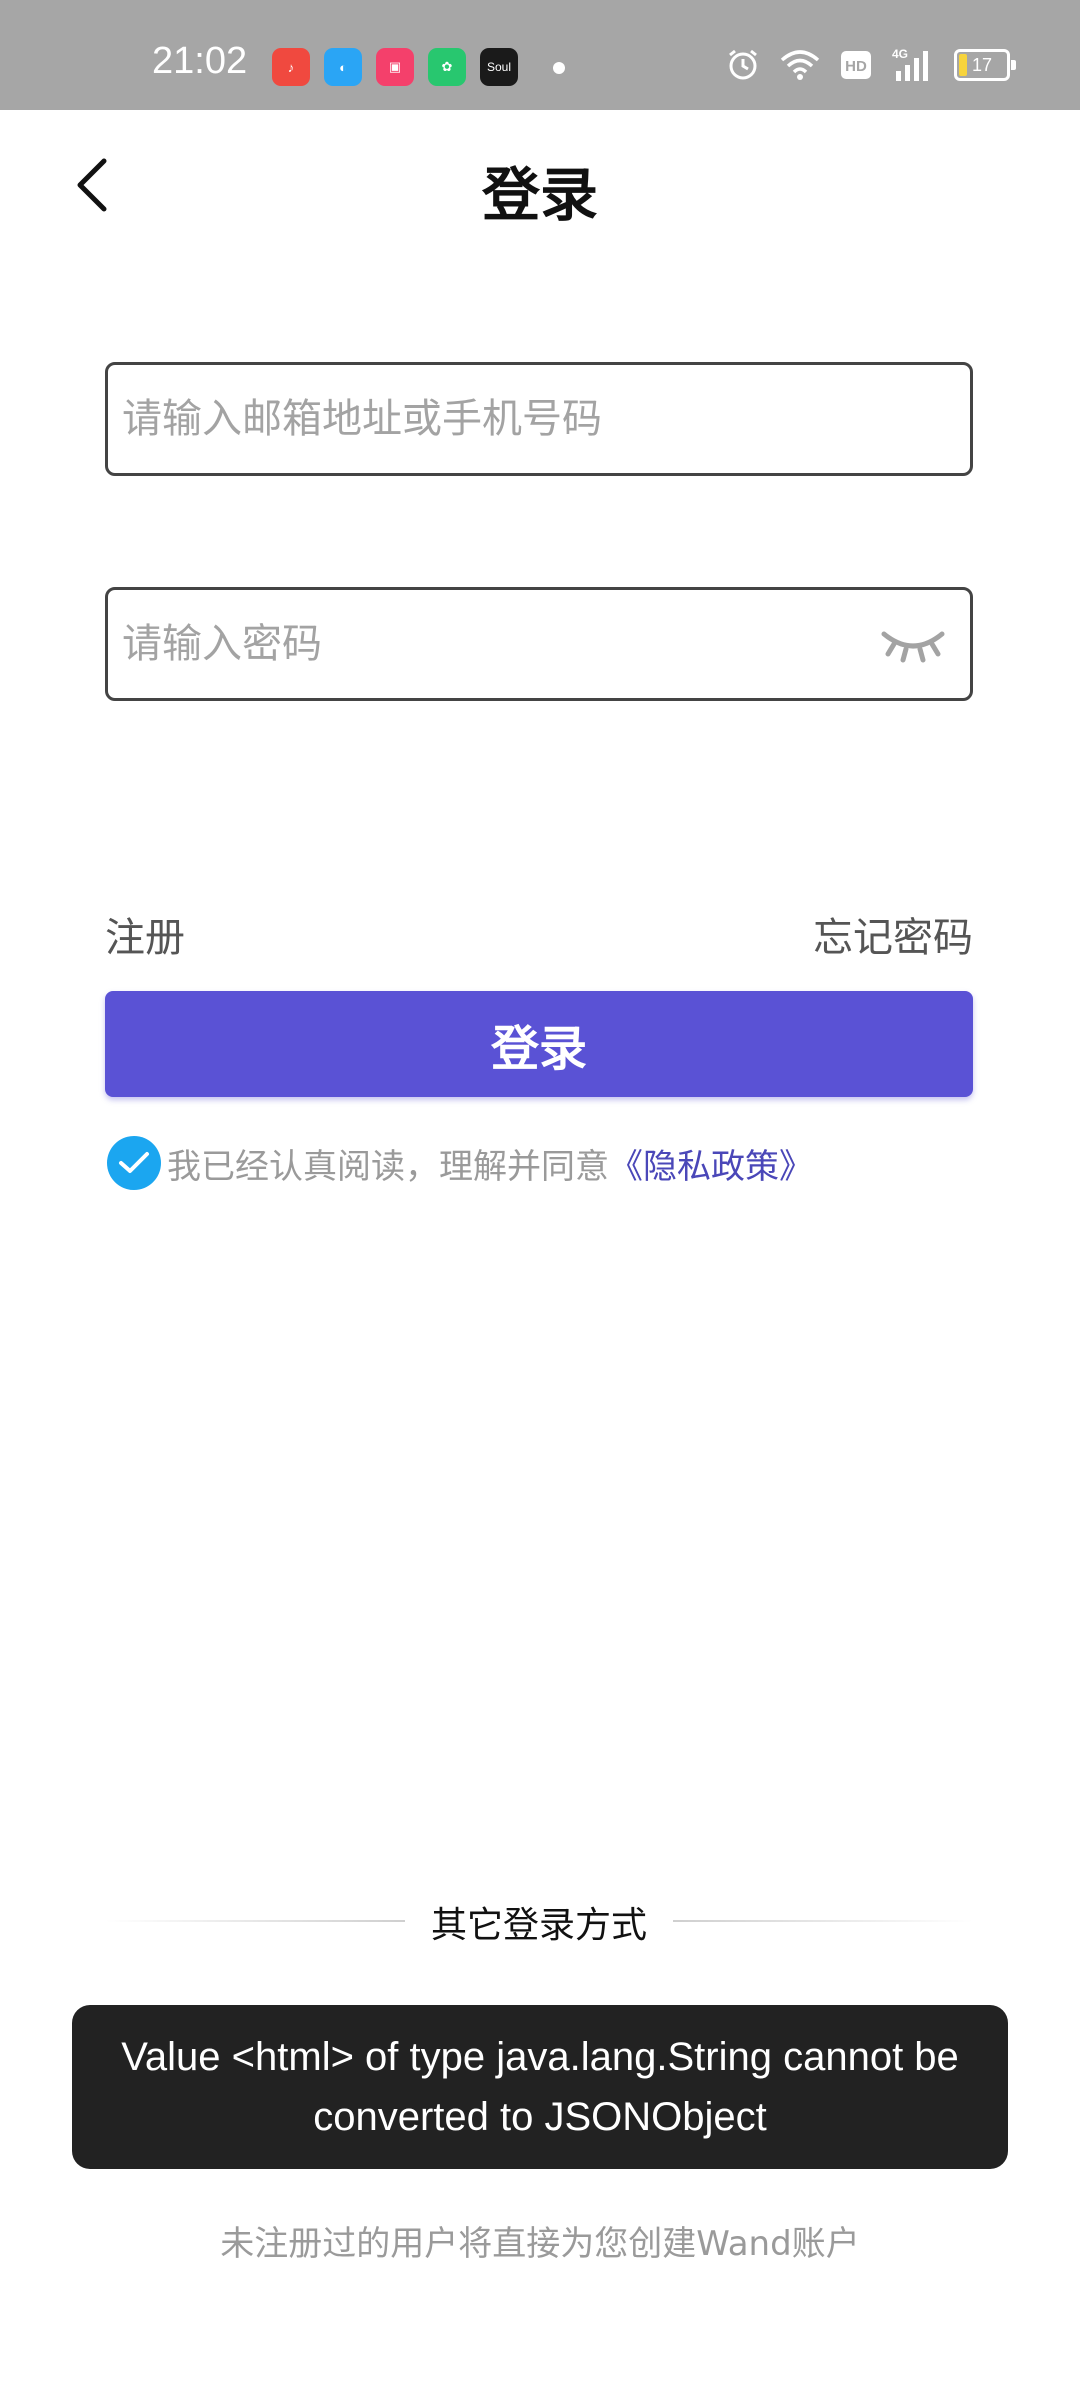 The image size is (1080, 2400). I want to click on password-field, so click(539, 644).